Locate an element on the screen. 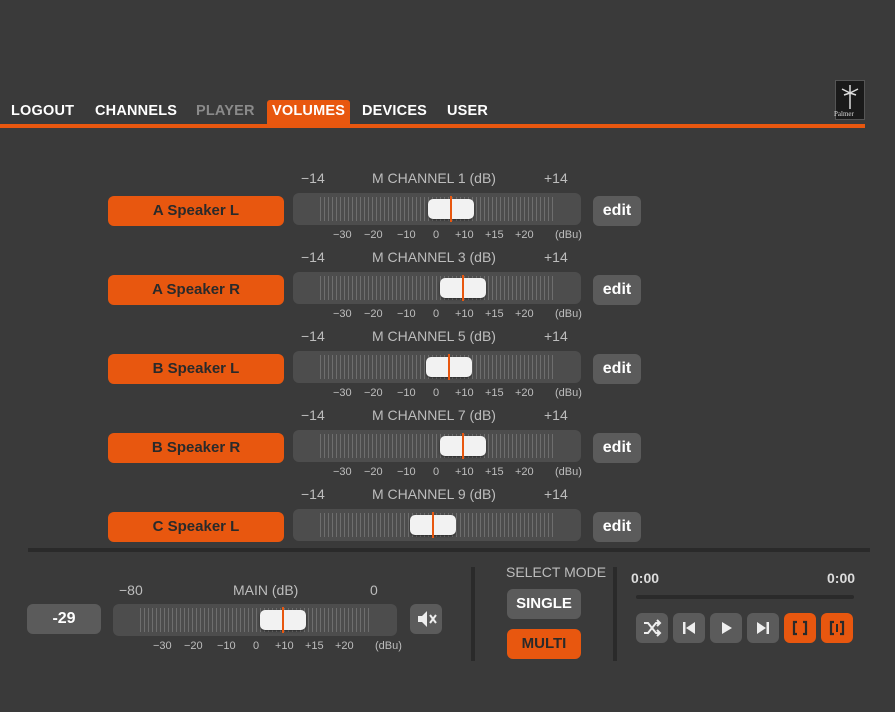  main-max-label: 0 is located at coordinates (374, 590).